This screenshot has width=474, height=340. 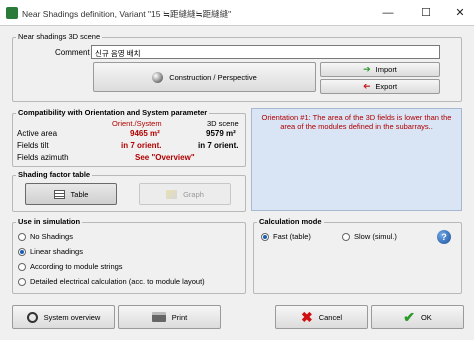 What do you see at coordinates (56, 251) in the screenshot?
I see `radio-linear-shadings-label: Linear shadings` at bounding box center [56, 251].